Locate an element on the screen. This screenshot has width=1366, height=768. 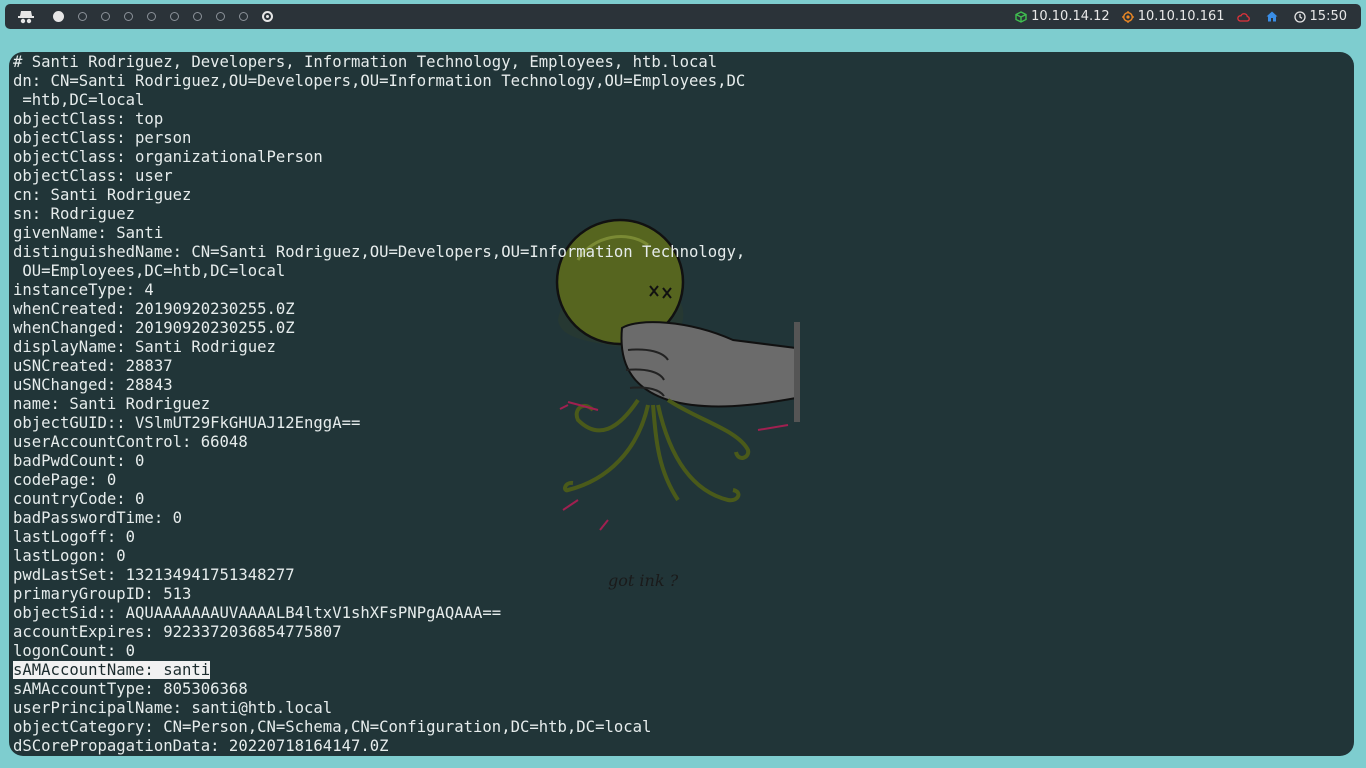
terminal-line-text: instanceType: 4 is located at coordinates (83, 290).